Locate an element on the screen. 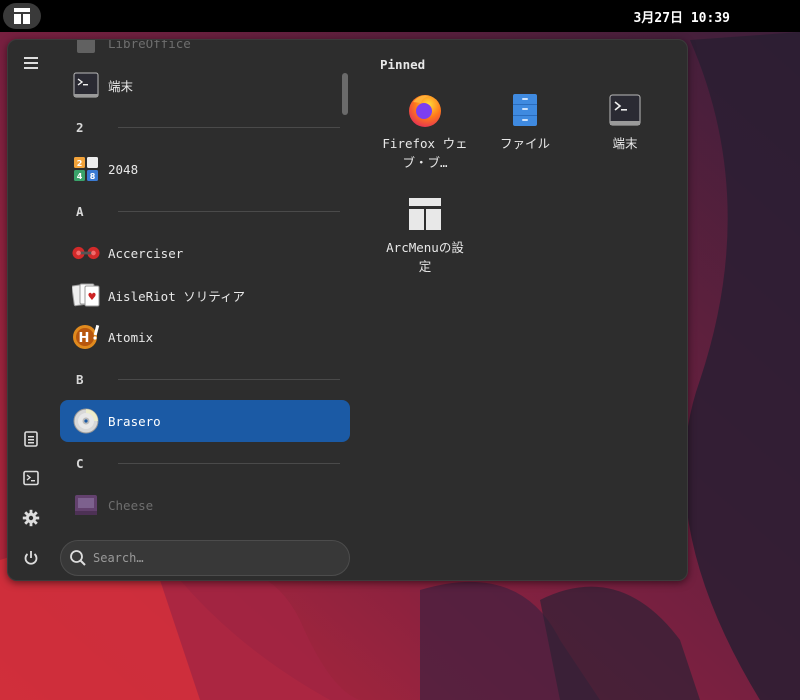 This screenshot has height=700, width=800. settings-button is located at coordinates (31, 518).